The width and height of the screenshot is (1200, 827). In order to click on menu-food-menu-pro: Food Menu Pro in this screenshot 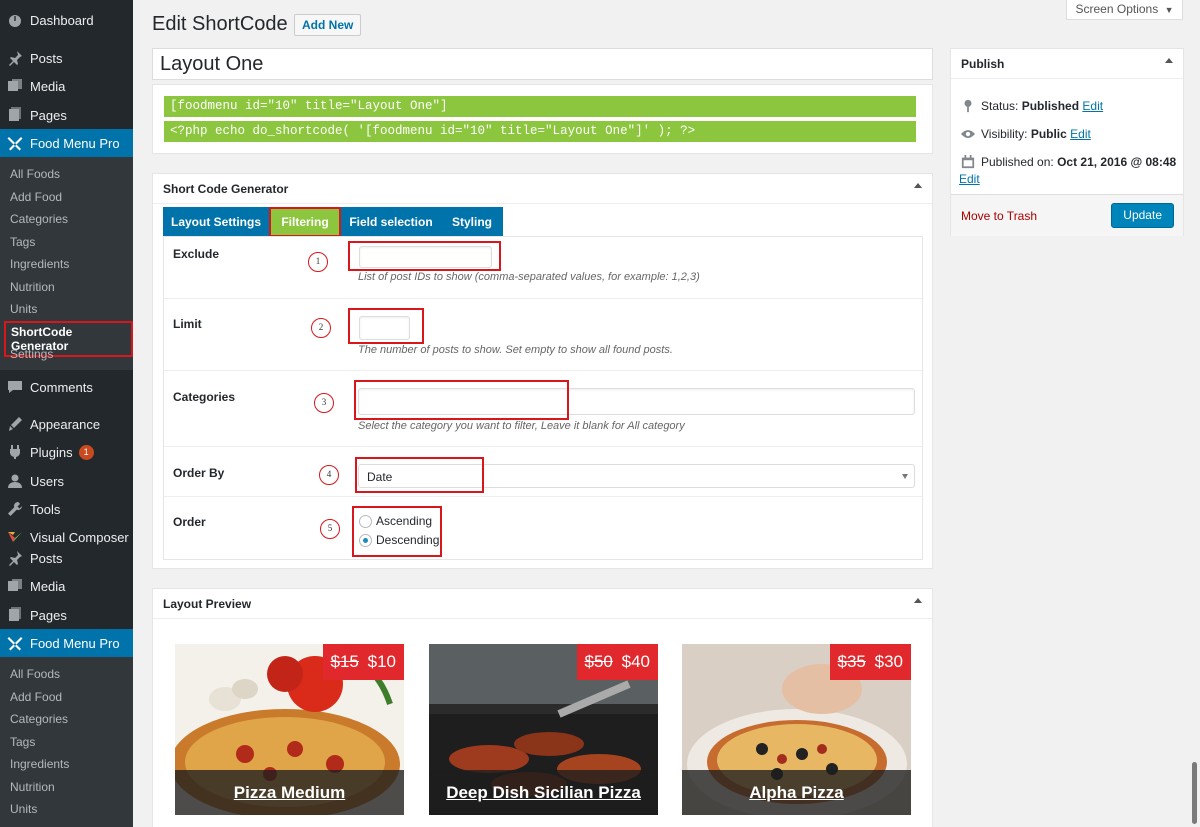, I will do `click(66, 143)`.